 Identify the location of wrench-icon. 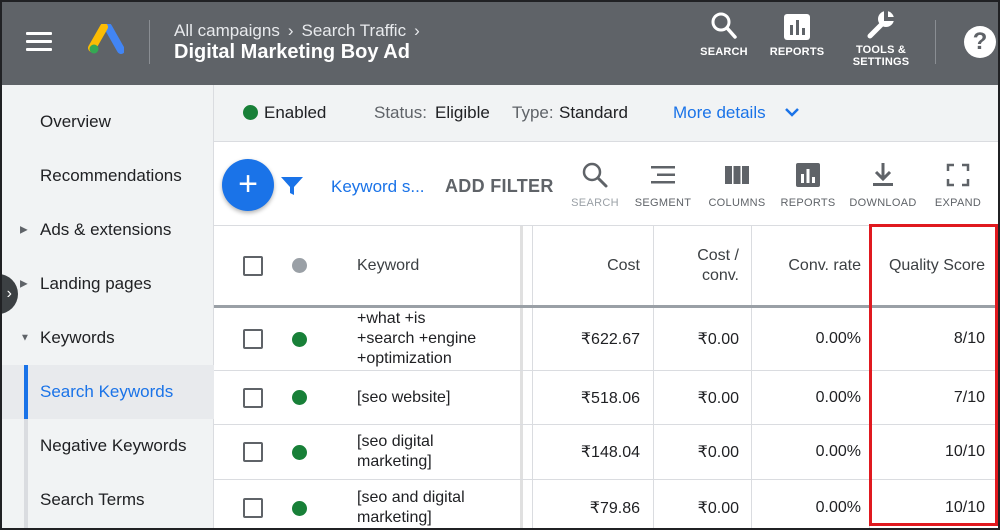
(880, 25).